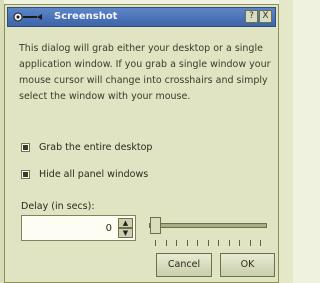 This screenshot has height=283, width=320. I want to click on help-button: ?, so click(251, 16).